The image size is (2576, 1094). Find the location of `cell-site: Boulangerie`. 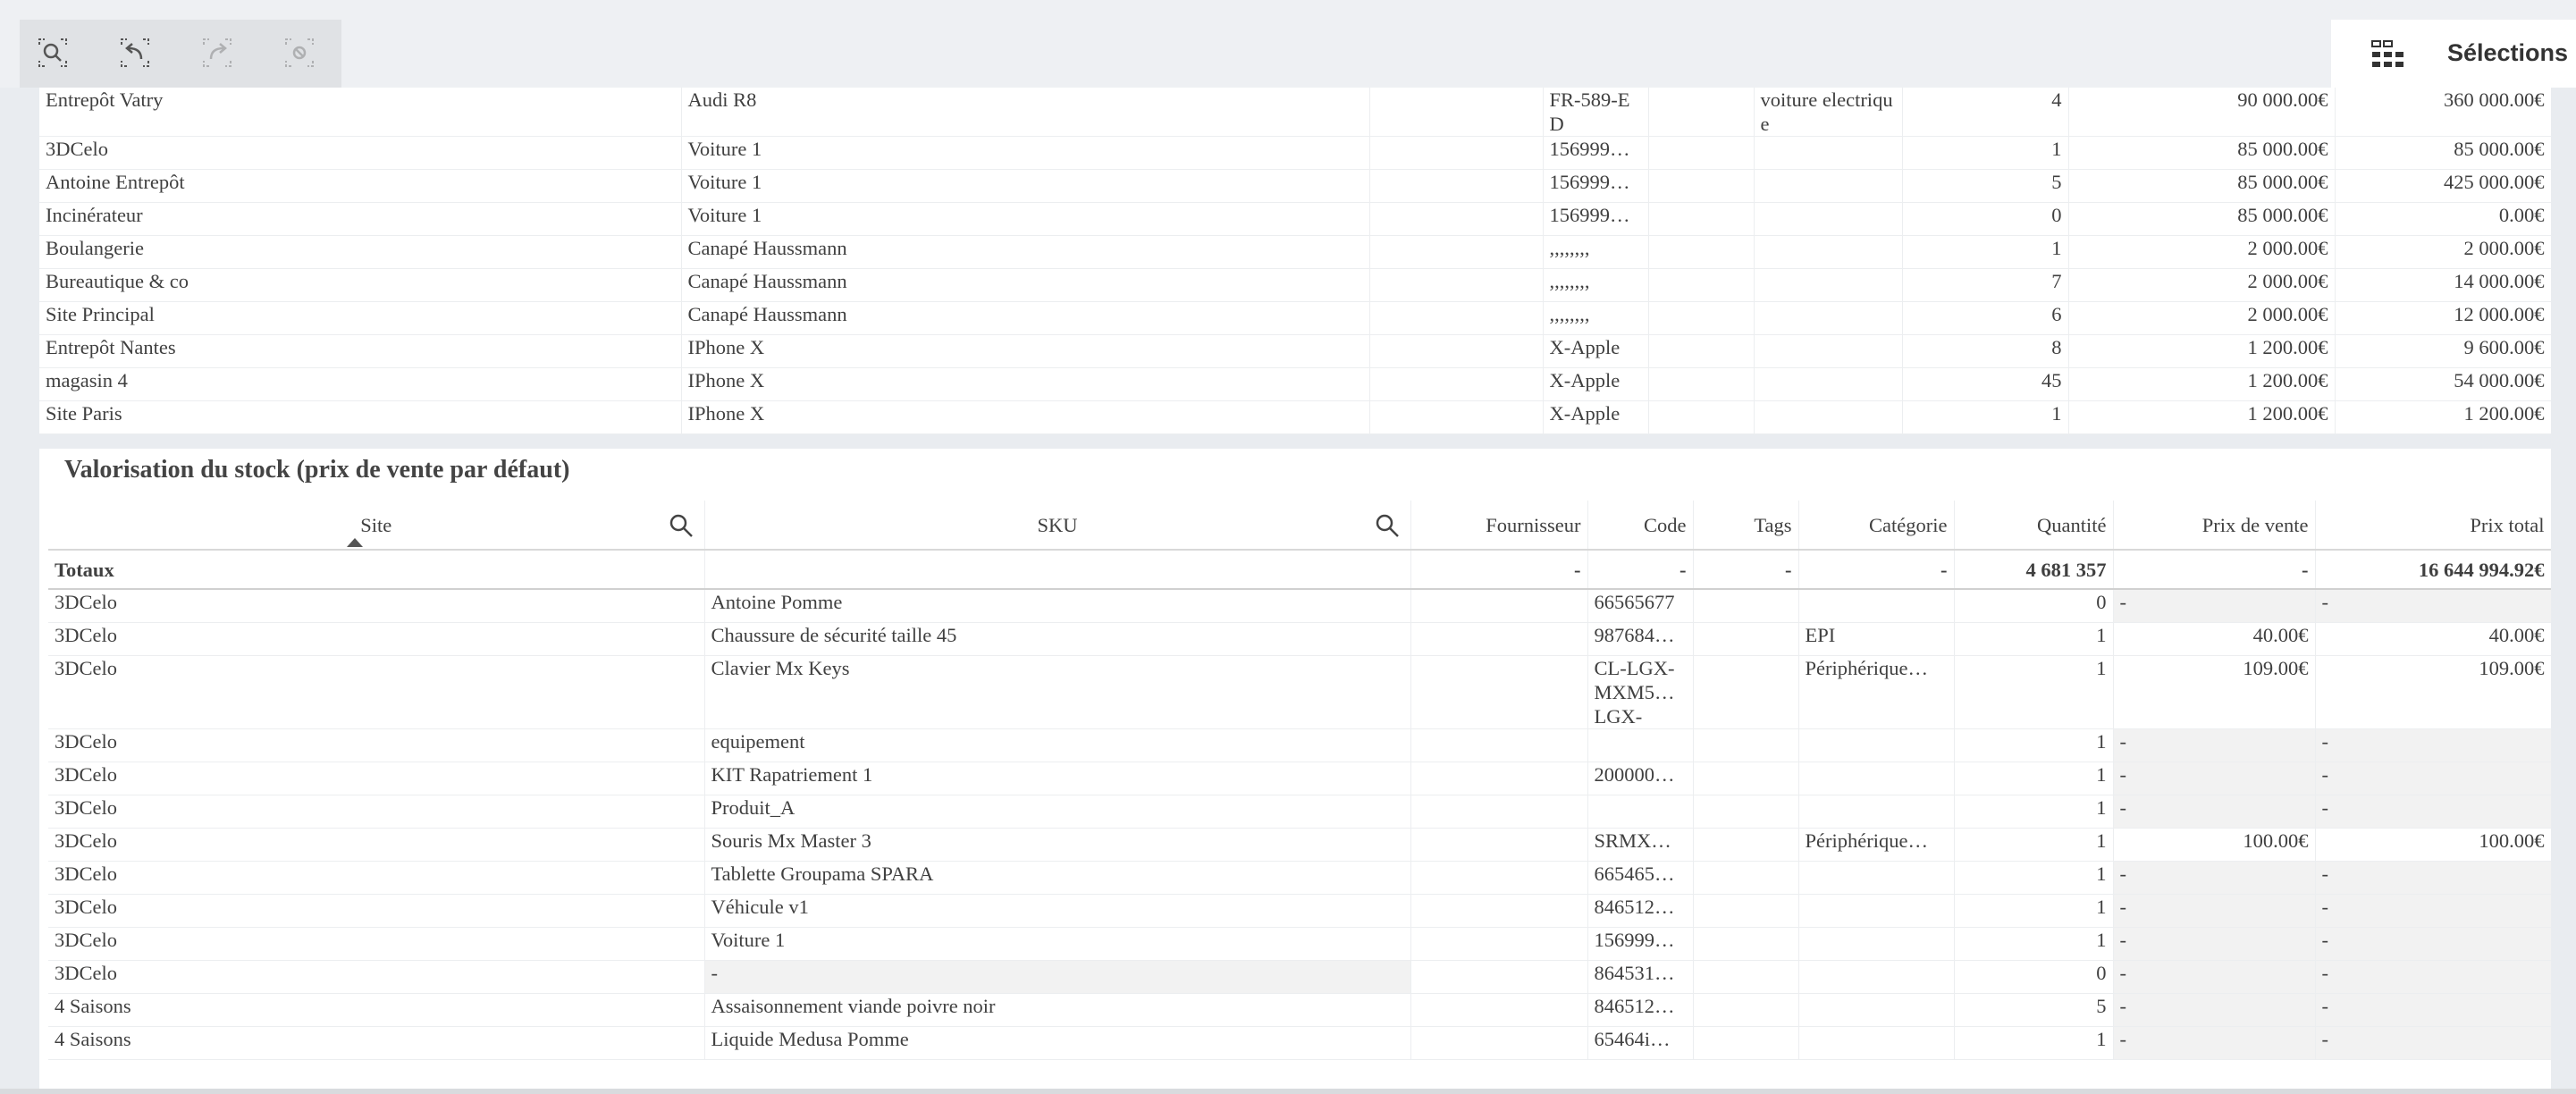

cell-site: Boulangerie is located at coordinates (361, 252).